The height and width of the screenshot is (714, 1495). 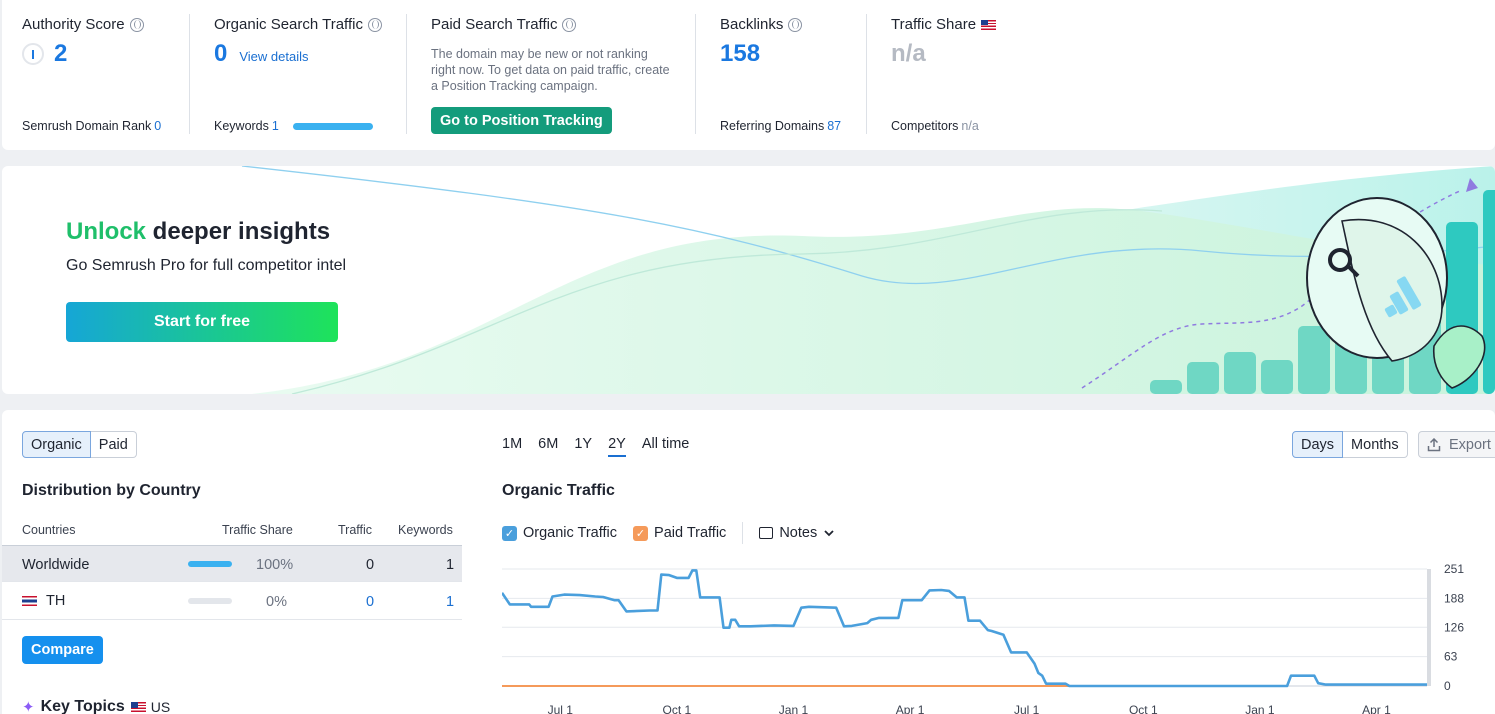 What do you see at coordinates (935, 126) in the screenshot?
I see `competitors-count: Competitors n/a` at bounding box center [935, 126].